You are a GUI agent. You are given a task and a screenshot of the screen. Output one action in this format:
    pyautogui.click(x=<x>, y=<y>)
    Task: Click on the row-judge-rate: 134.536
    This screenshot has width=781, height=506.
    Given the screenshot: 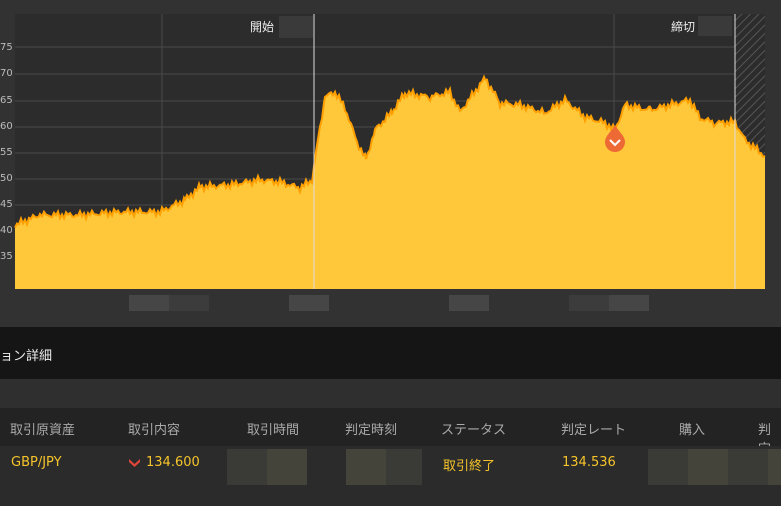 What is the action you would take?
    pyautogui.click(x=589, y=462)
    